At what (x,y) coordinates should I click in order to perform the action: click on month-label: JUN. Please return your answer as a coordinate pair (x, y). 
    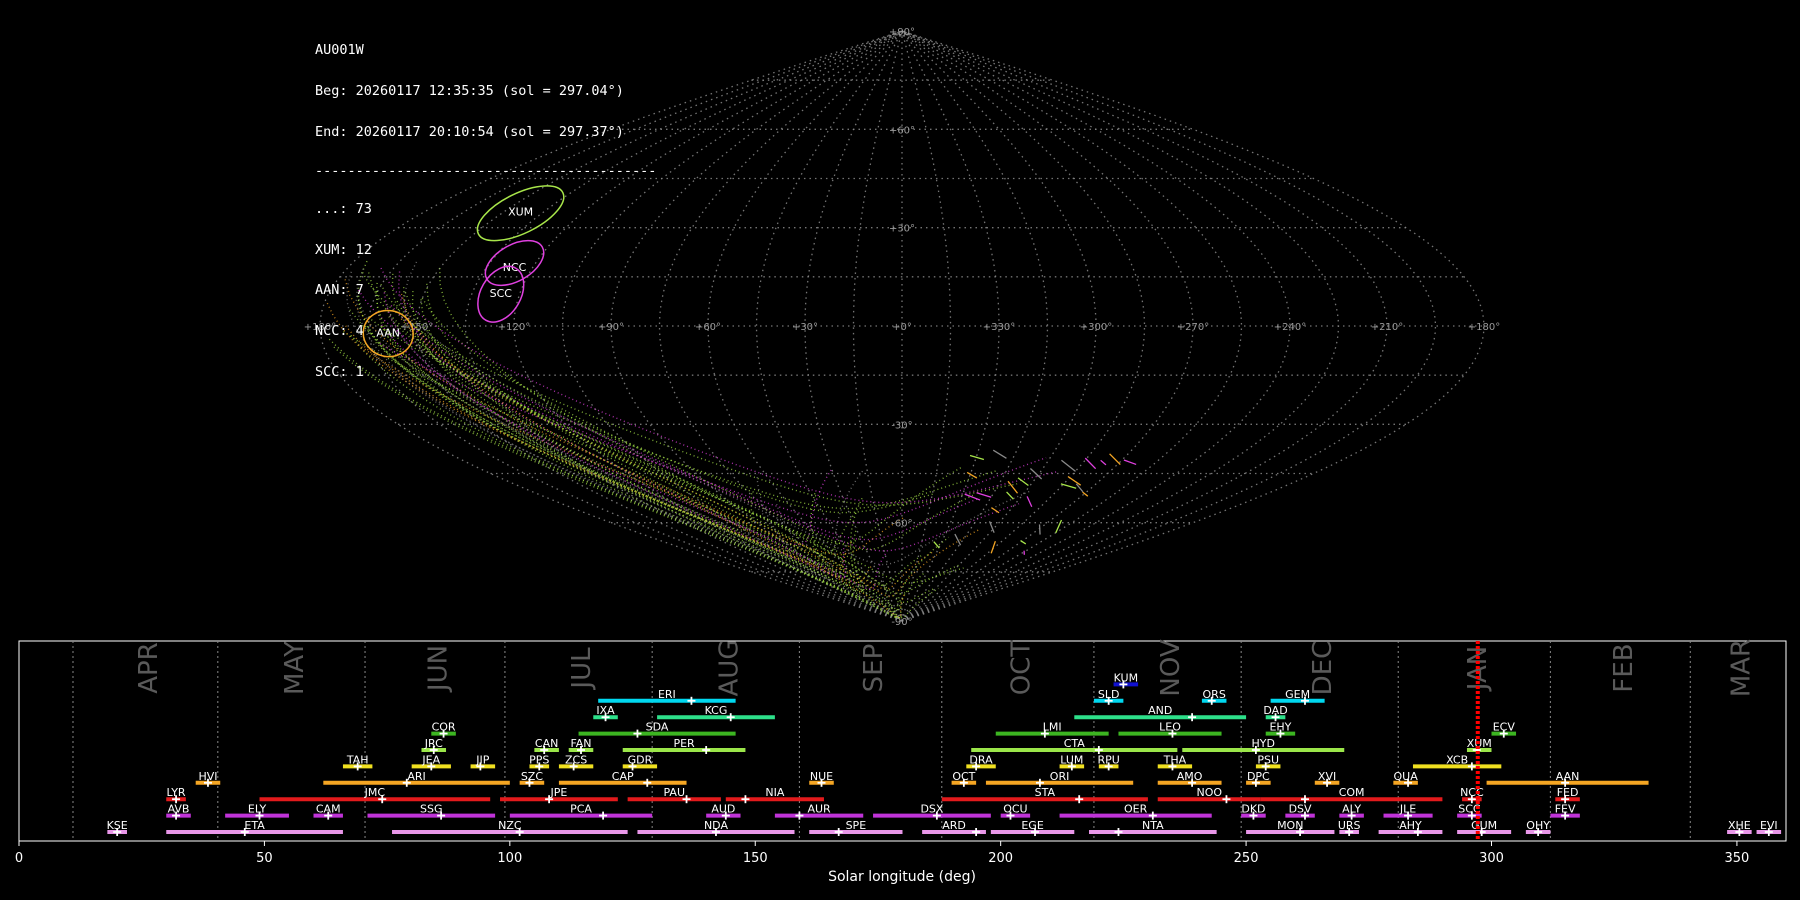
    Looking at the image, I should click on (438, 669).